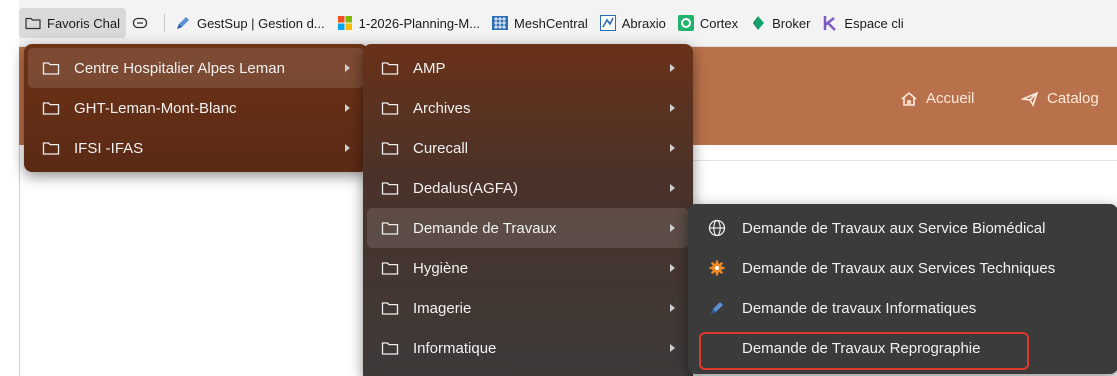  I want to click on bookmark-label: Cortex, so click(719, 23).